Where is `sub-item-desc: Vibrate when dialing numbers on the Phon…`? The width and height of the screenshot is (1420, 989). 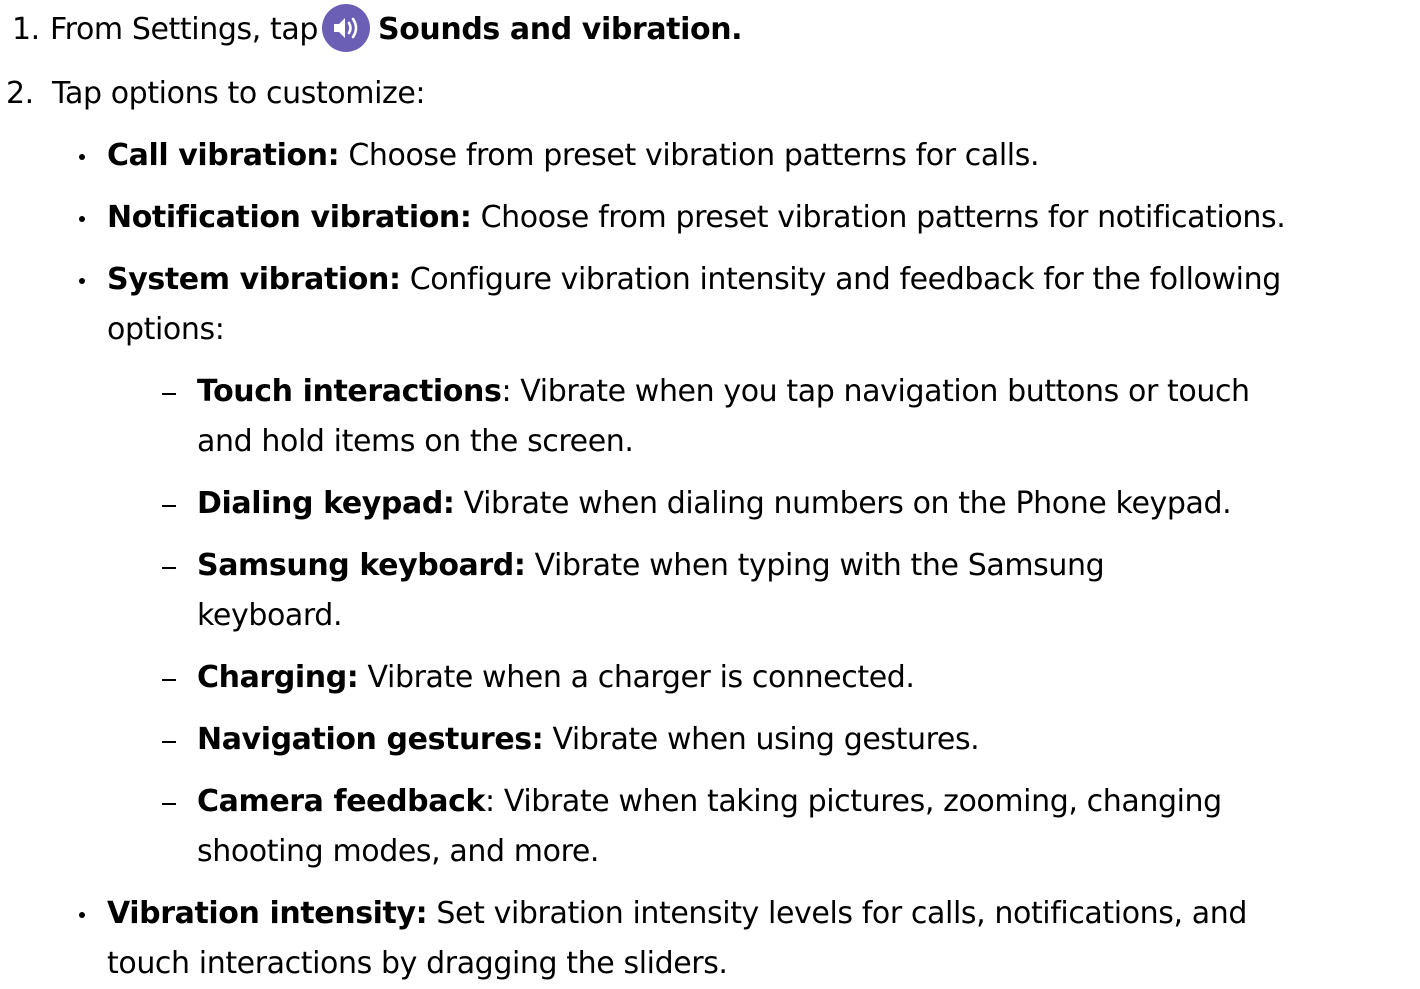 sub-item-desc: Vibrate when dialing numbers on the Phon… is located at coordinates (847, 503).